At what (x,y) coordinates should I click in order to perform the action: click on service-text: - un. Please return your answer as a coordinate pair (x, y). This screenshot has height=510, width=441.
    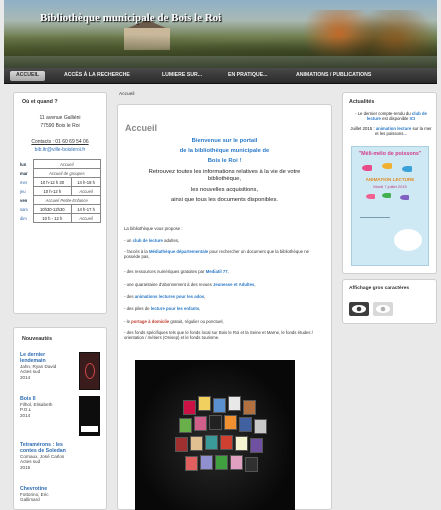
    Looking at the image, I should click on (128, 240).